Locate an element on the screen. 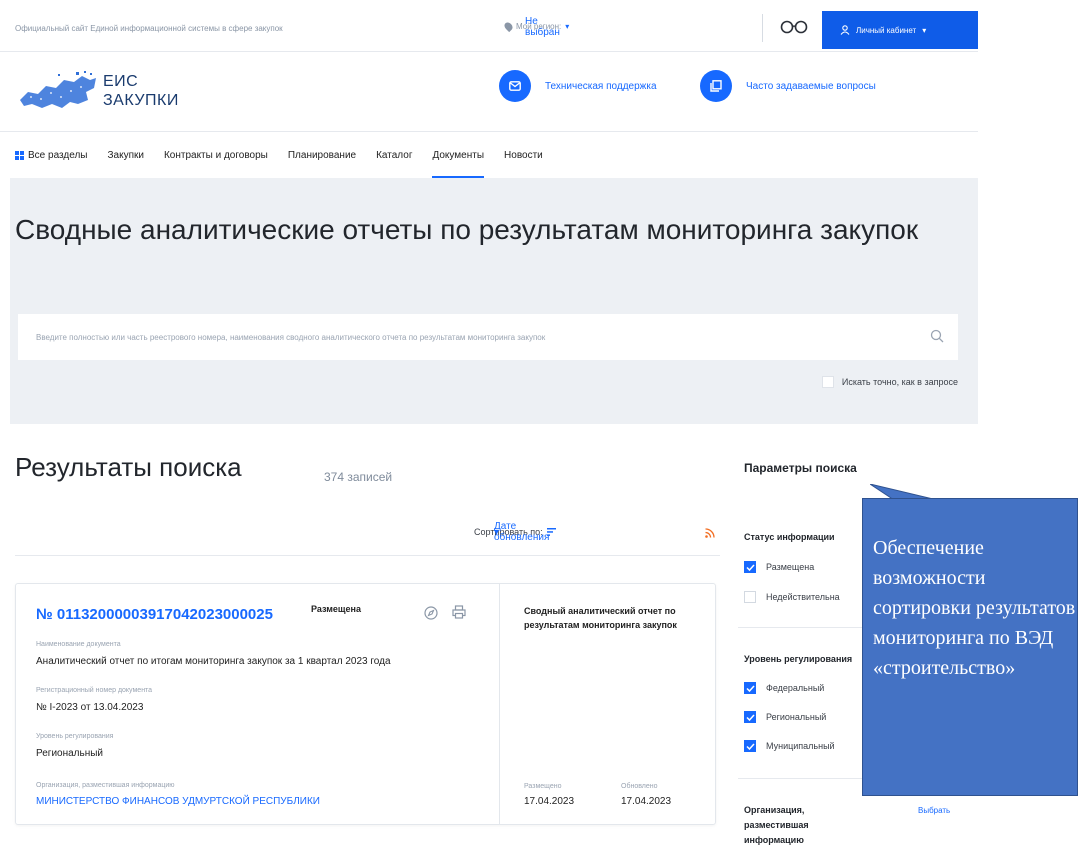 This screenshot has width=1078, height=848. exact-search-option: Искать точно, как в запросе is located at coordinates (889, 382).